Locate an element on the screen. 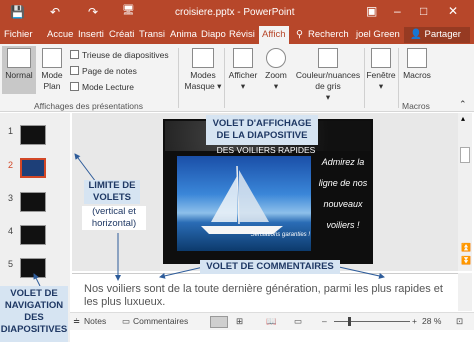 This screenshot has width=474, height=342. search-label: Recherch is located at coordinates (328, 34).